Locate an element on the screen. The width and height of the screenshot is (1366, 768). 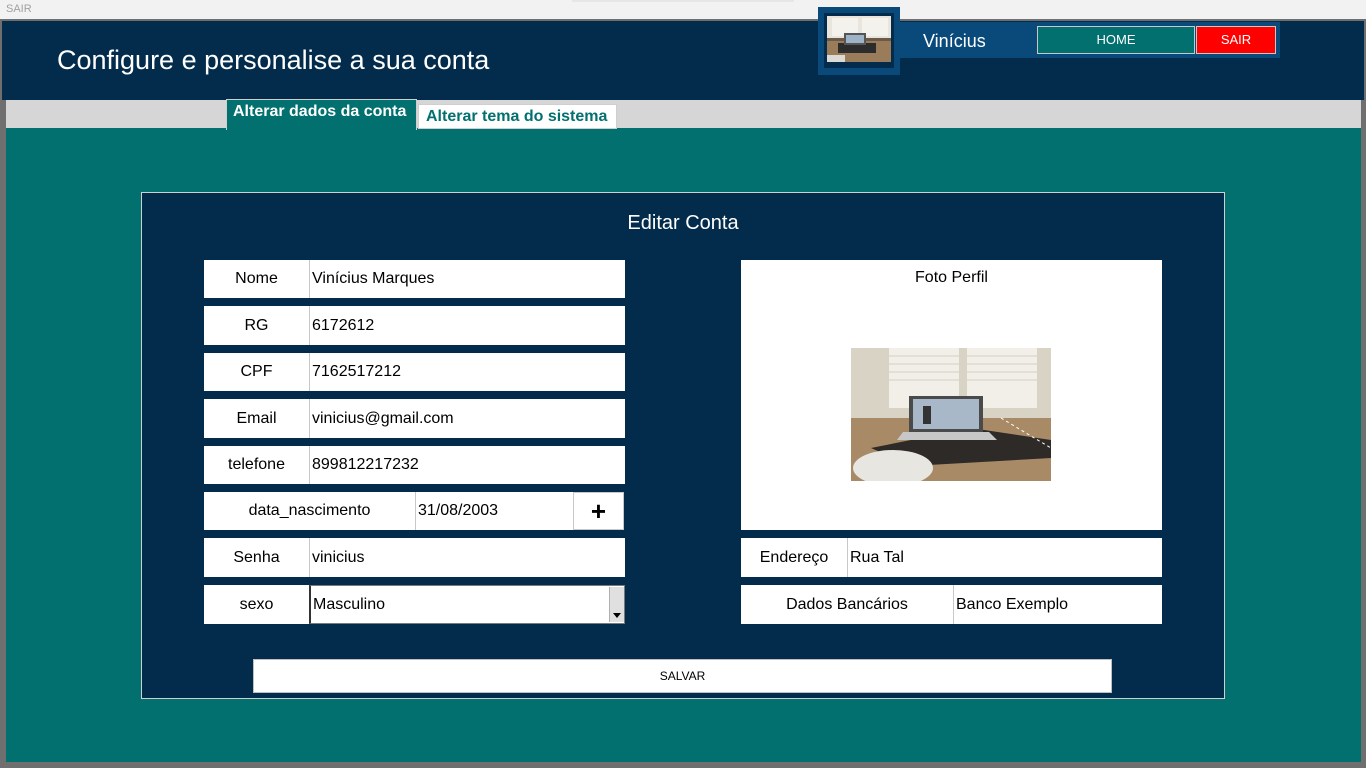
sexo-label: sexo is located at coordinates (256, 604).